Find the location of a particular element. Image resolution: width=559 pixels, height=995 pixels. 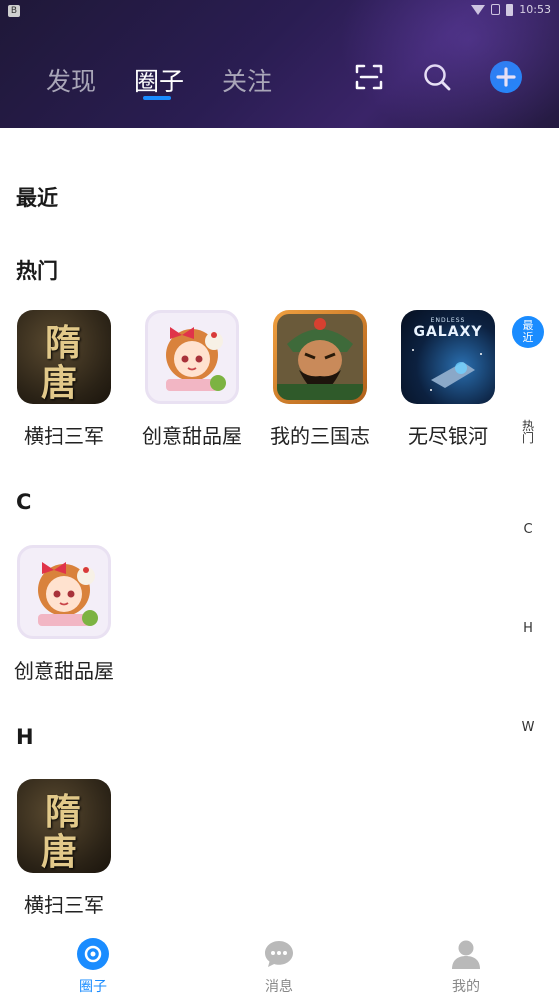

top-header: B 10:53 发现 圈子 关注 is located at coordinates (279, 64).